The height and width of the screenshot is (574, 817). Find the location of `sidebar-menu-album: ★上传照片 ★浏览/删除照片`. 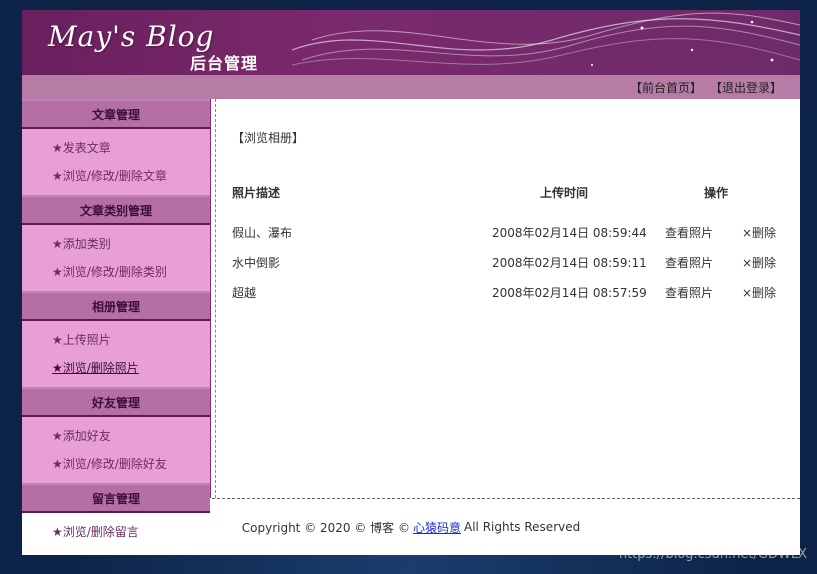

sidebar-menu-album: ★上传照片 ★浏览/删除照片 is located at coordinates (116, 354).